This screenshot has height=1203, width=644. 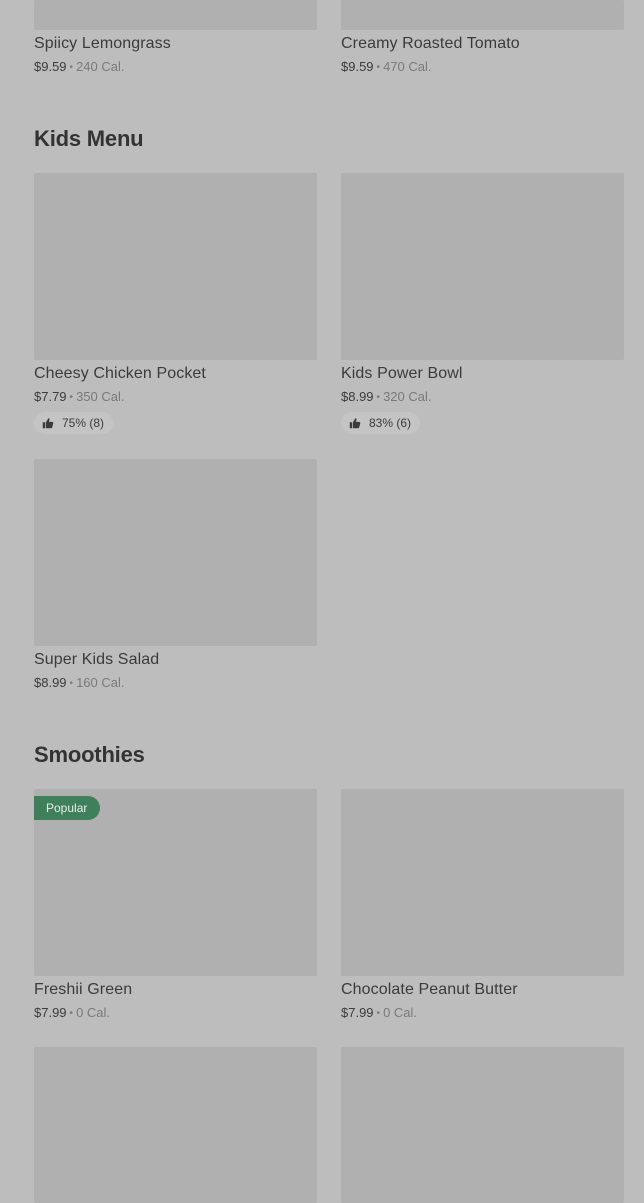 I want to click on rating-text: 75% (8), so click(x=83, y=423).